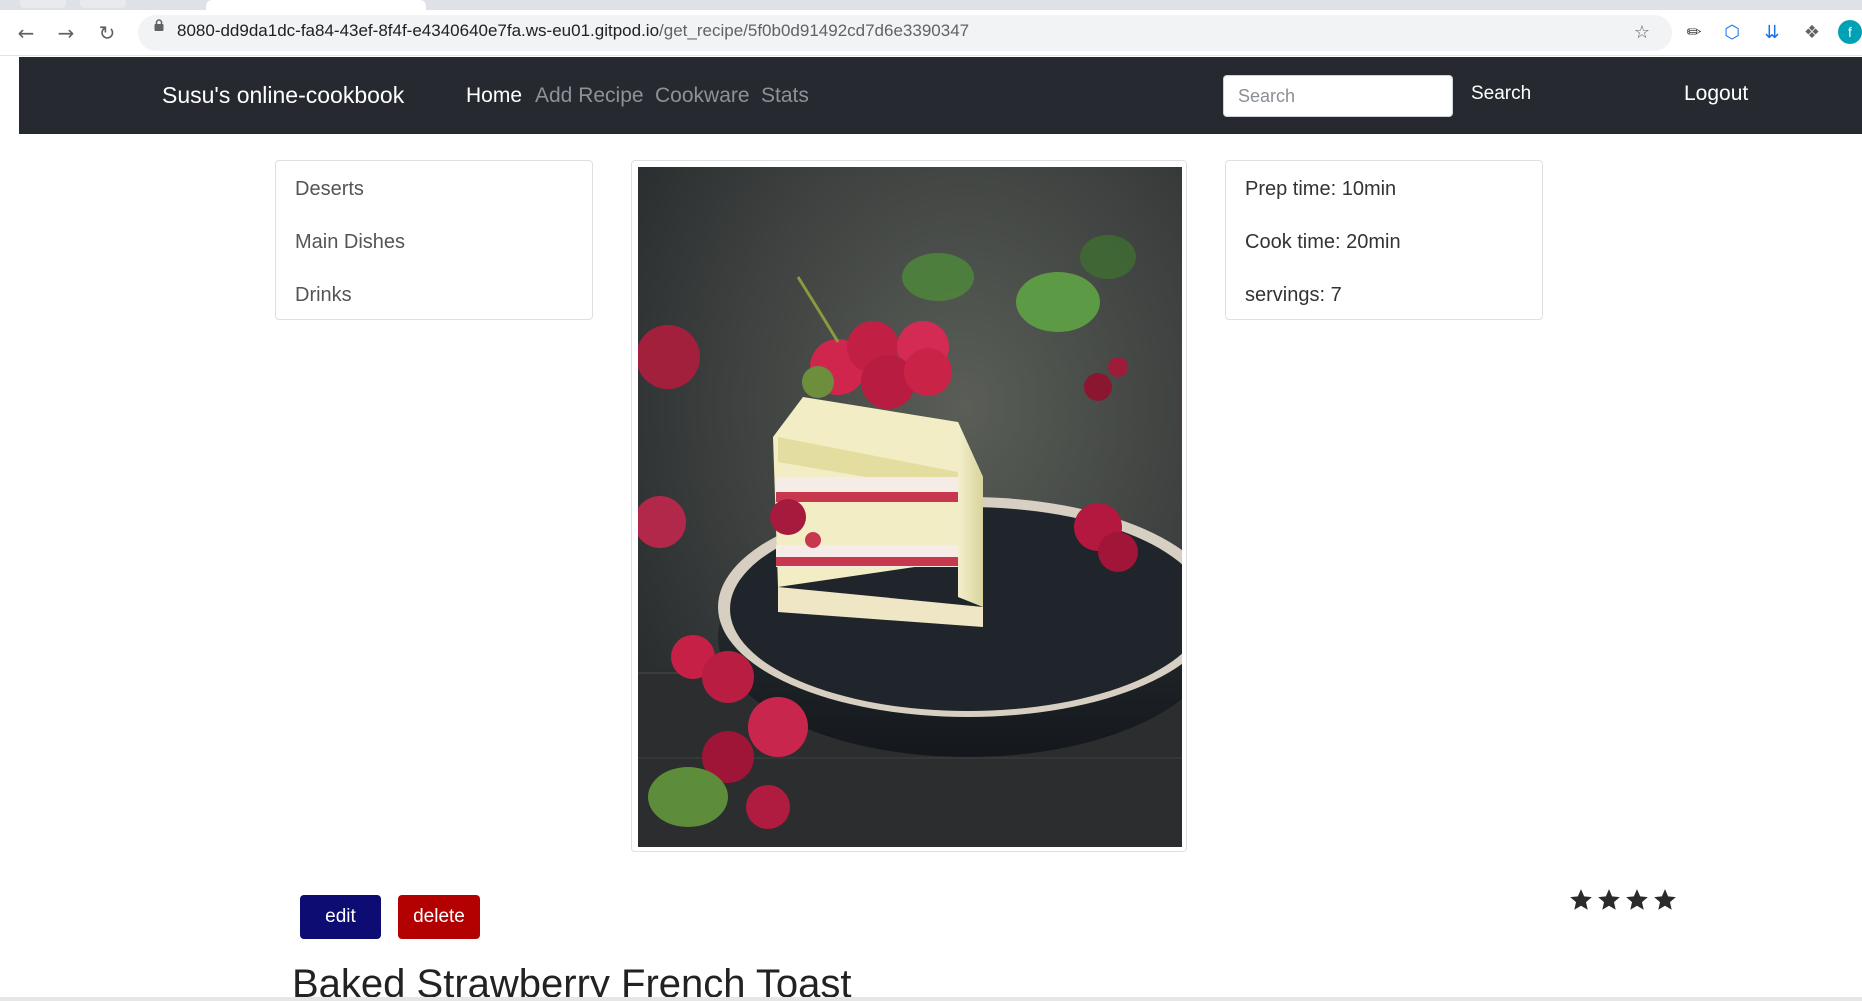 Image resolution: width=1862 pixels, height=1001 pixels. What do you see at coordinates (931, 5) in the screenshot?
I see `browser-tabstrip` at bounding box center [931, 5].